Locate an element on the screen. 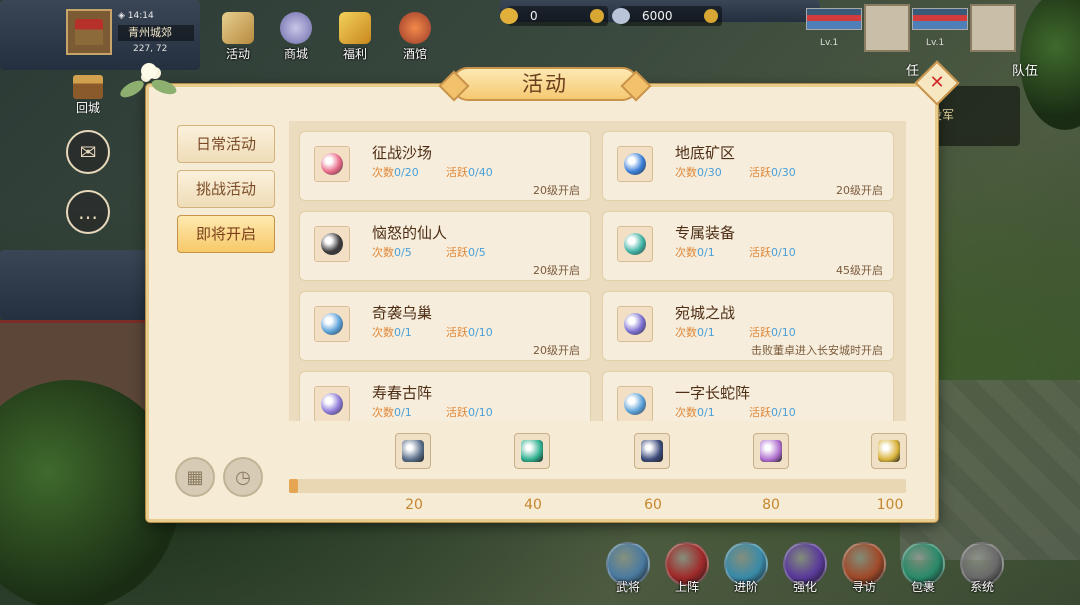  crystal-icon is located at coordinates (652, 451).